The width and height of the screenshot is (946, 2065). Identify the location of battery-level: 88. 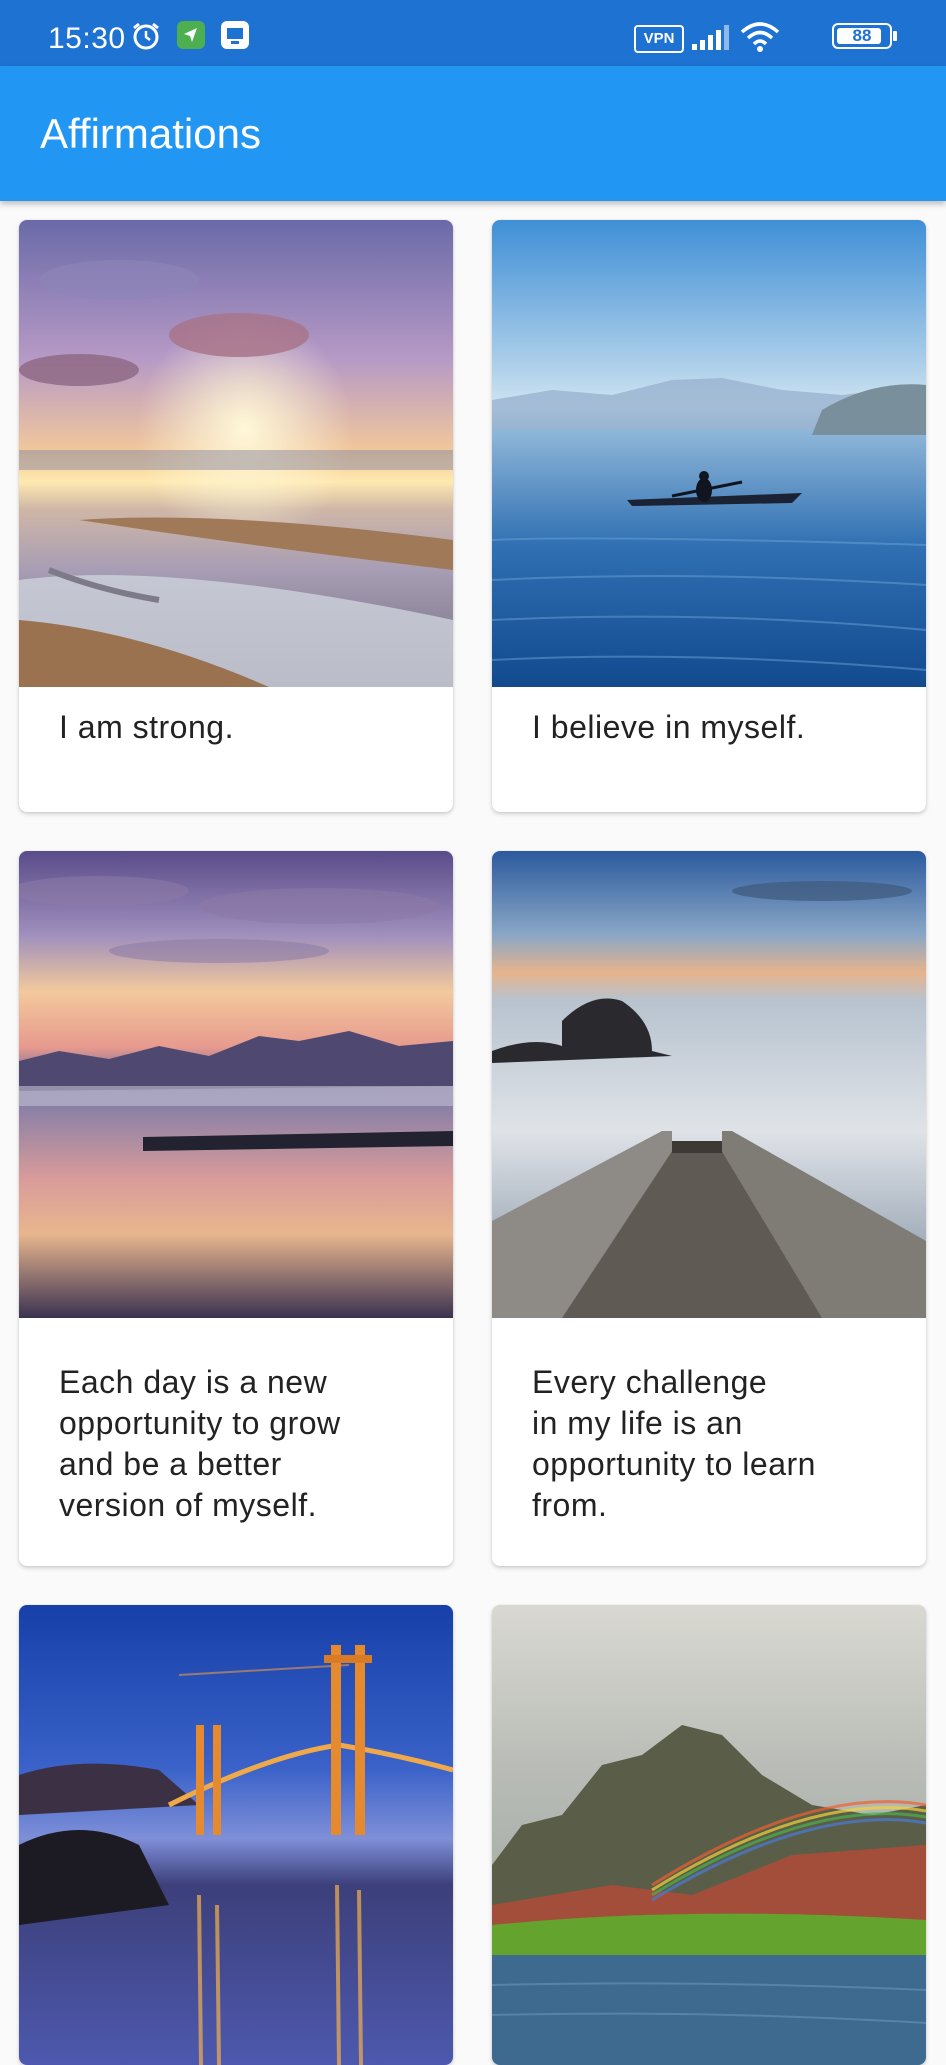
(862, 35).